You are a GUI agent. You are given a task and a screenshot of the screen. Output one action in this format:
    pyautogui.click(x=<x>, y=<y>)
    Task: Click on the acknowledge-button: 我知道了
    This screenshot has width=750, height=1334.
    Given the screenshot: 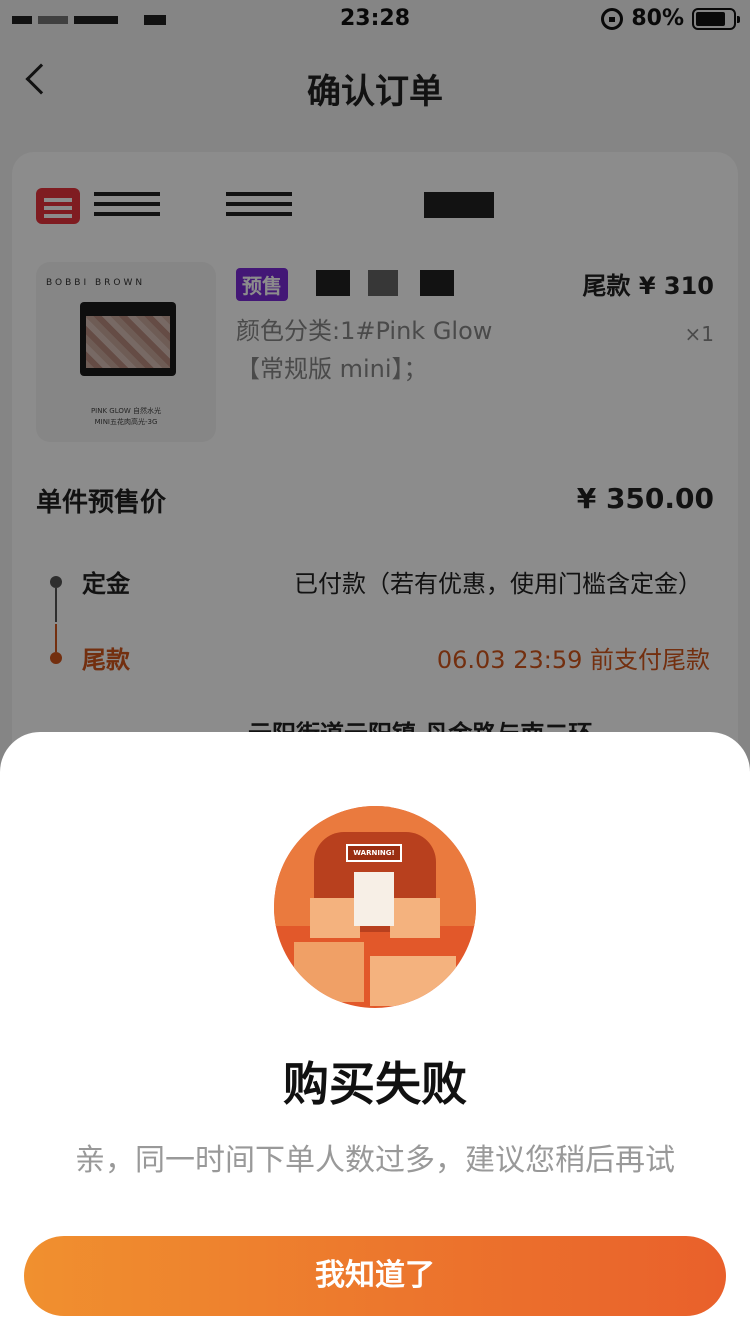 What is the action you would take?
    pyautogui.click(x=375, y=1276)
    